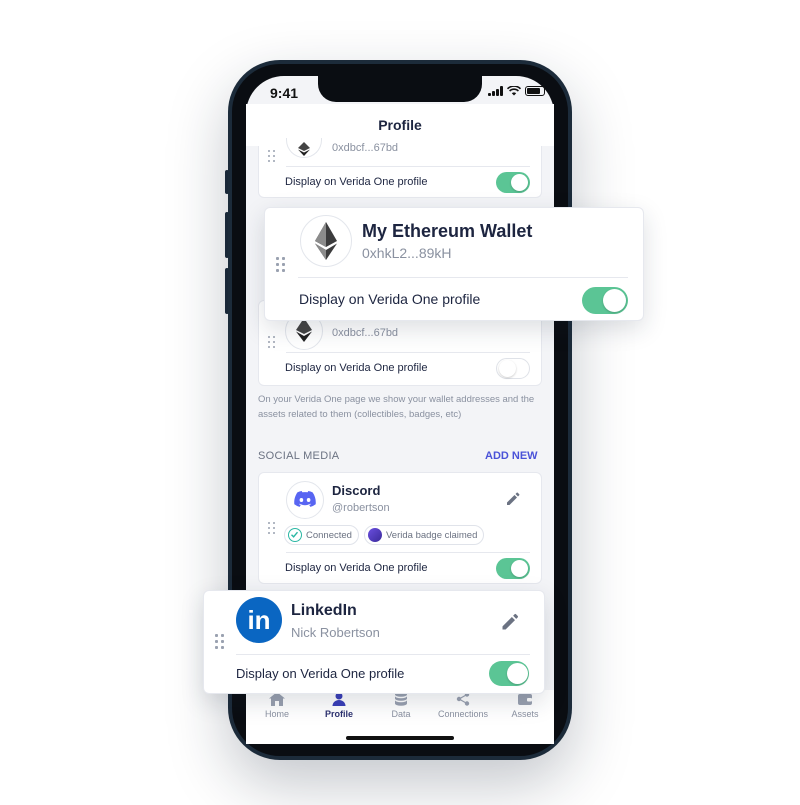 This screenshot has height=805, width=800. What do you see at coordinates (375, 535) in the screenshot?
I see `verida-badge-icon` at bounding box center [375, 535].